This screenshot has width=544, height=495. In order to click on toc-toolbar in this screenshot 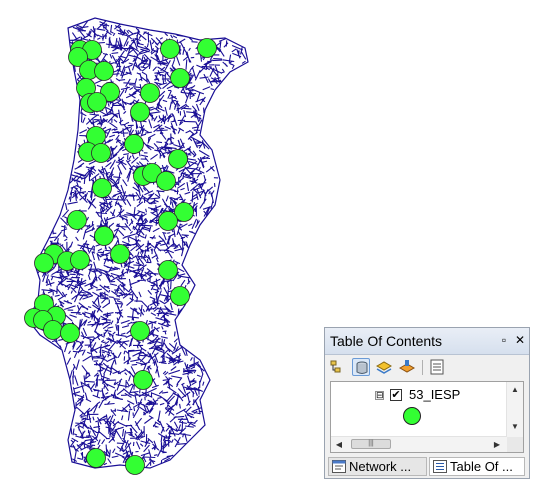, I will do `click(427, 367)`.